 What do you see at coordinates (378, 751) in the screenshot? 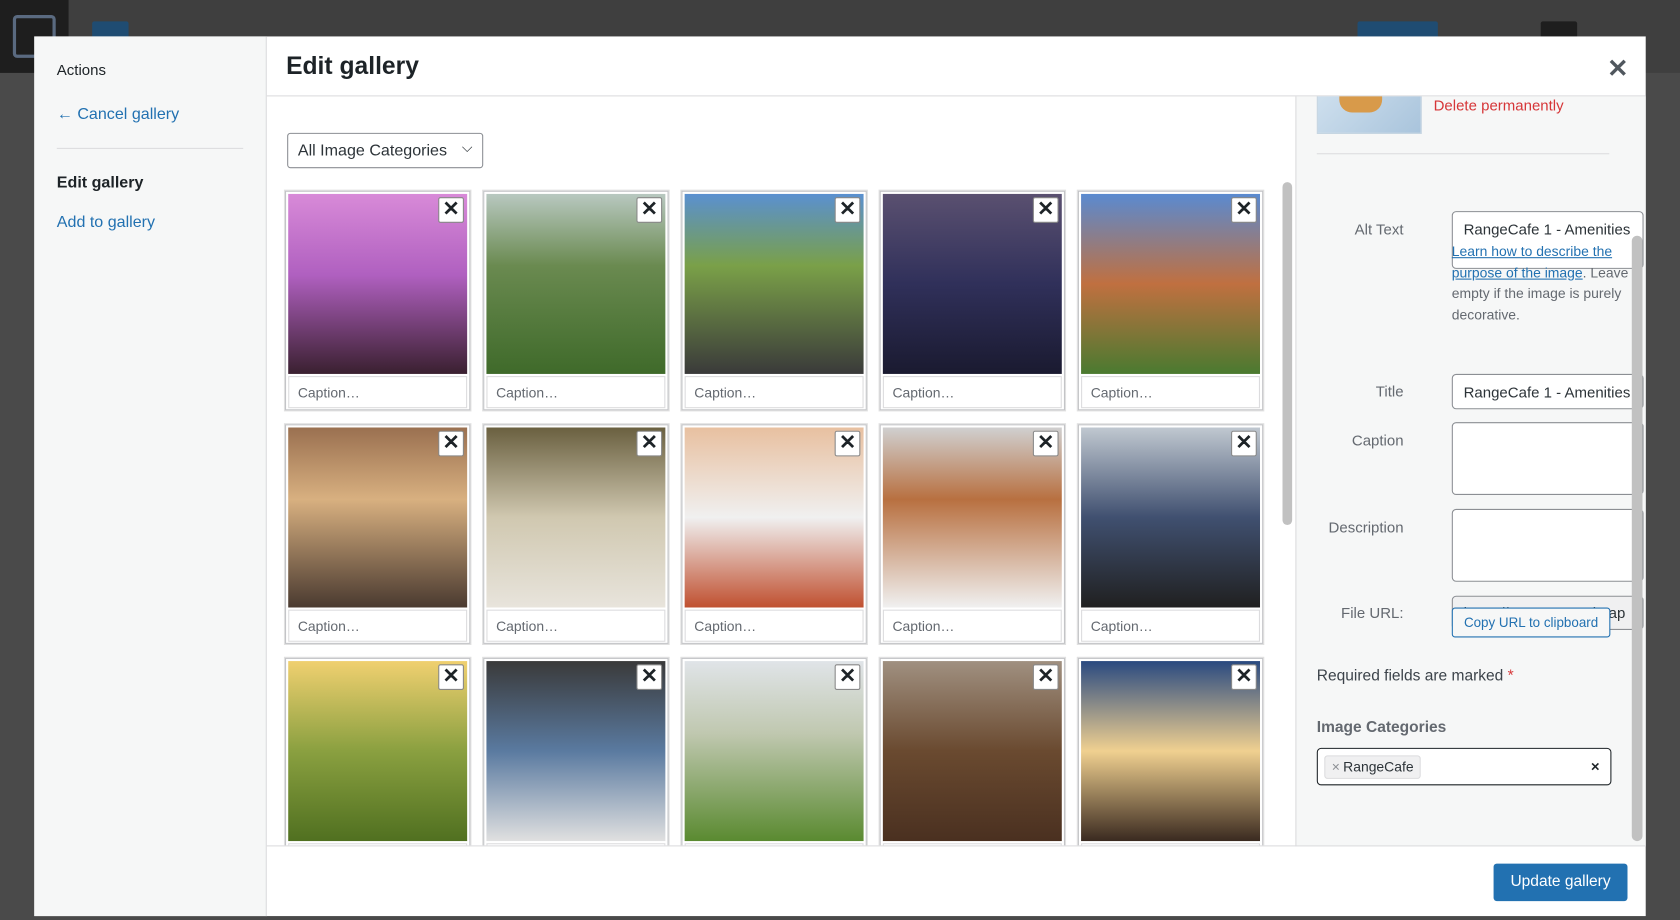
I see `gallery-item-golf-tree: Caption…✕` at bounding box center [378, 751].